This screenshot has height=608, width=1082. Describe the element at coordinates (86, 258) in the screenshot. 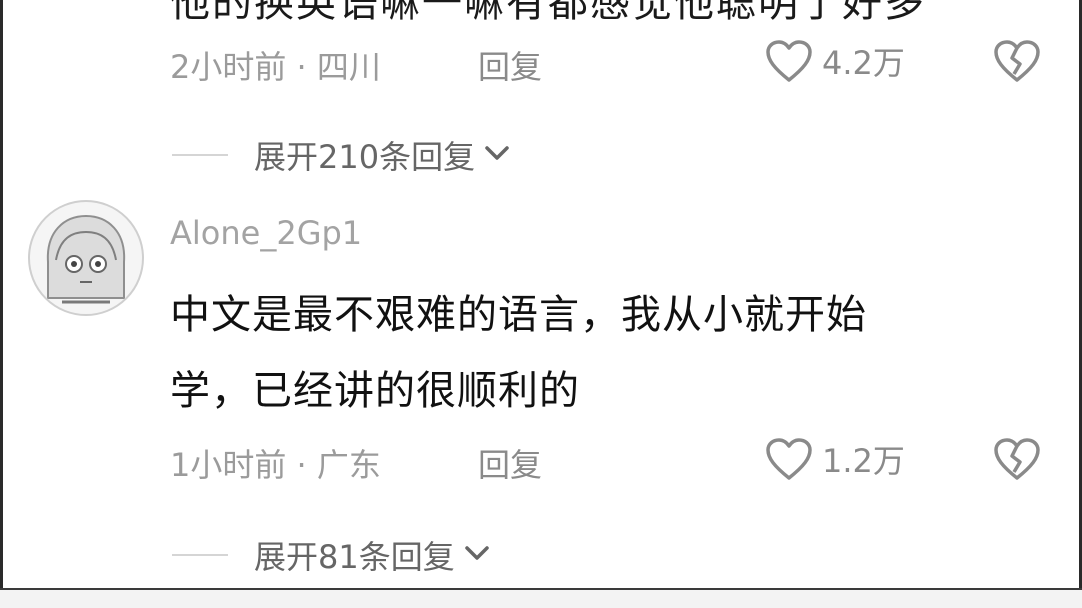

I see `avatar` at that location.